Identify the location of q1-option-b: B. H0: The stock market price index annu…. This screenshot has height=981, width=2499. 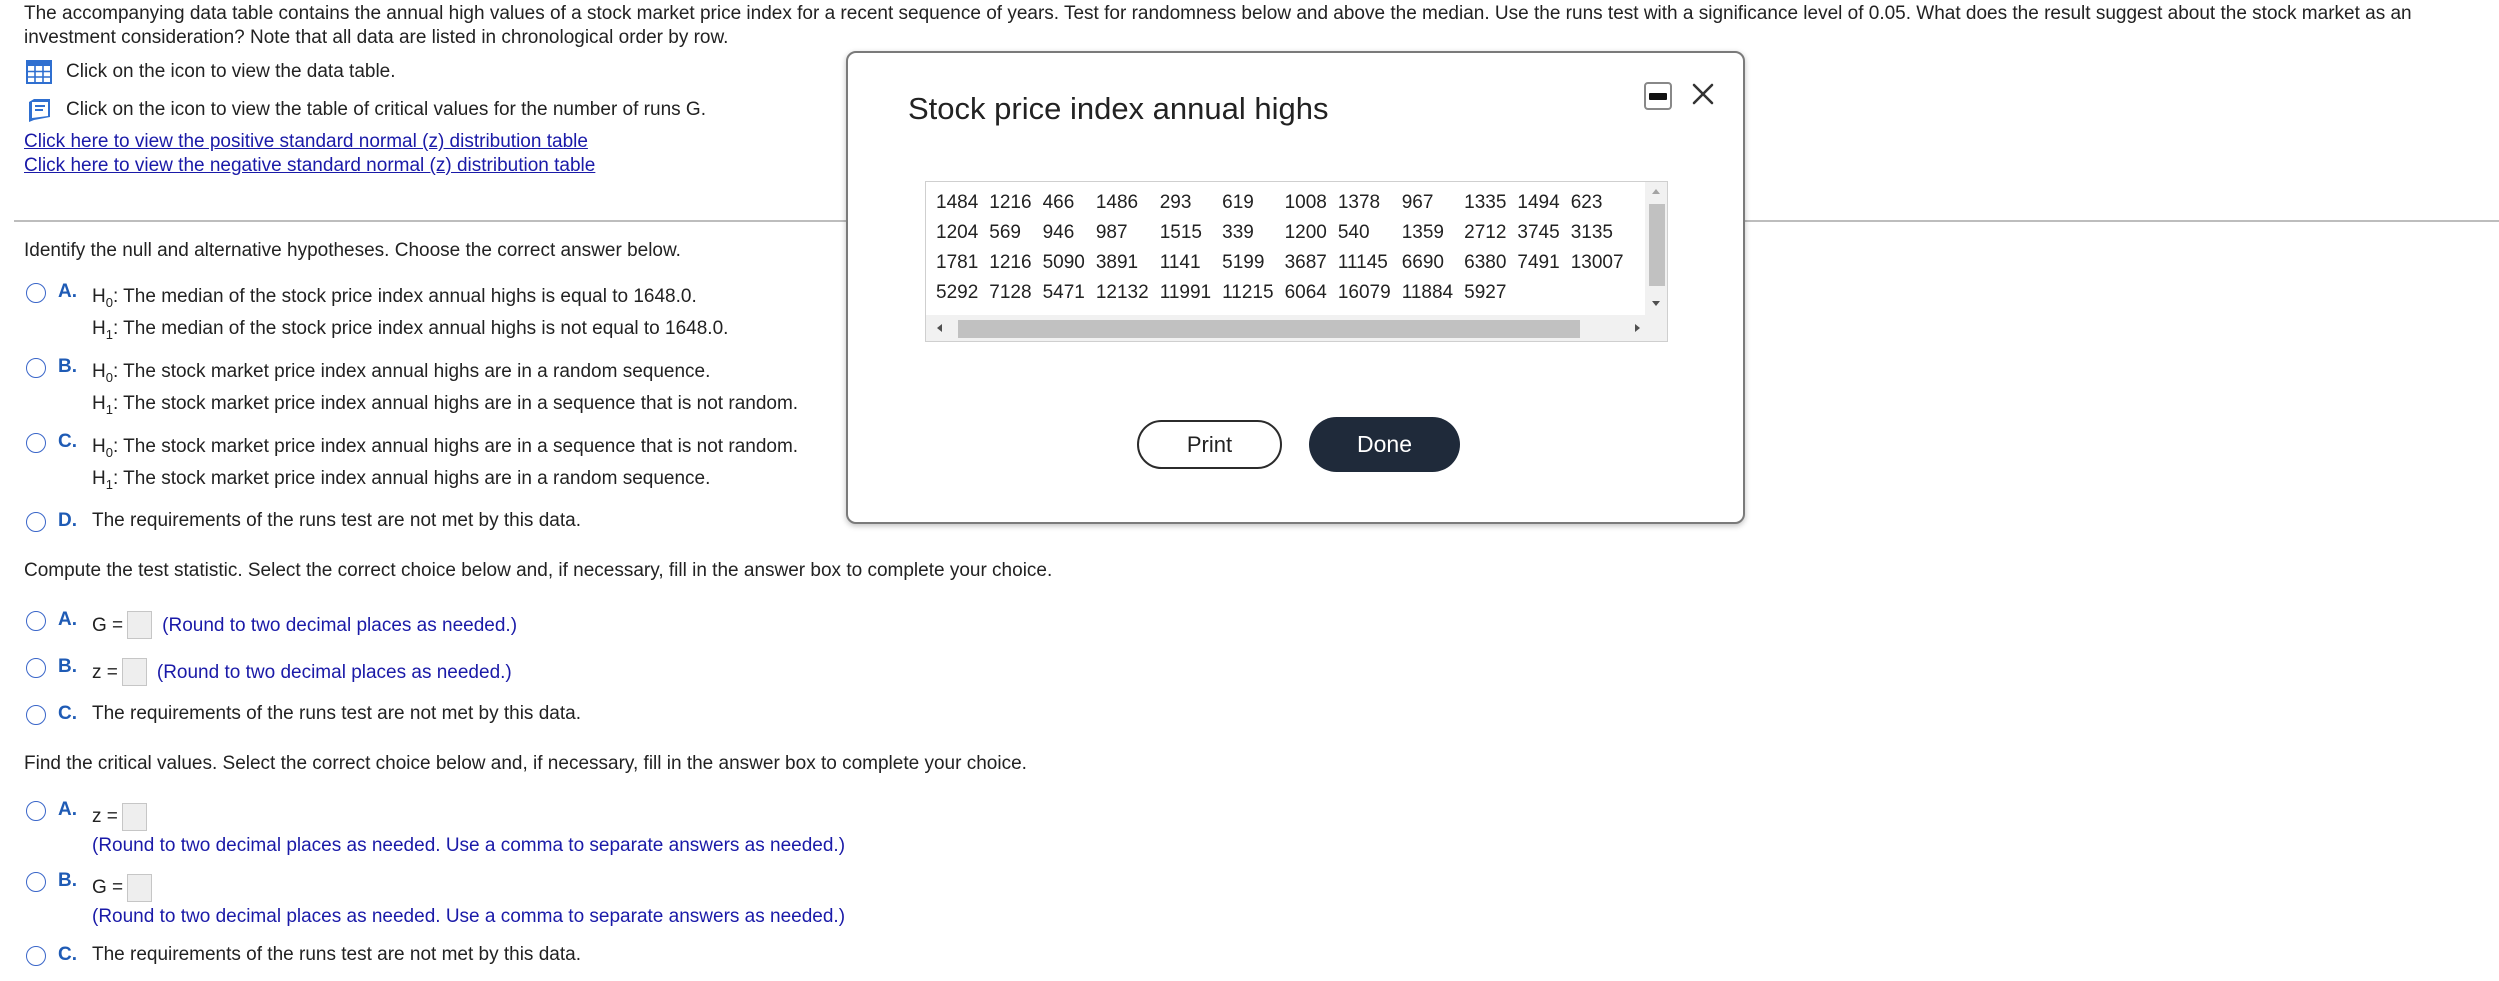
(412, 388).